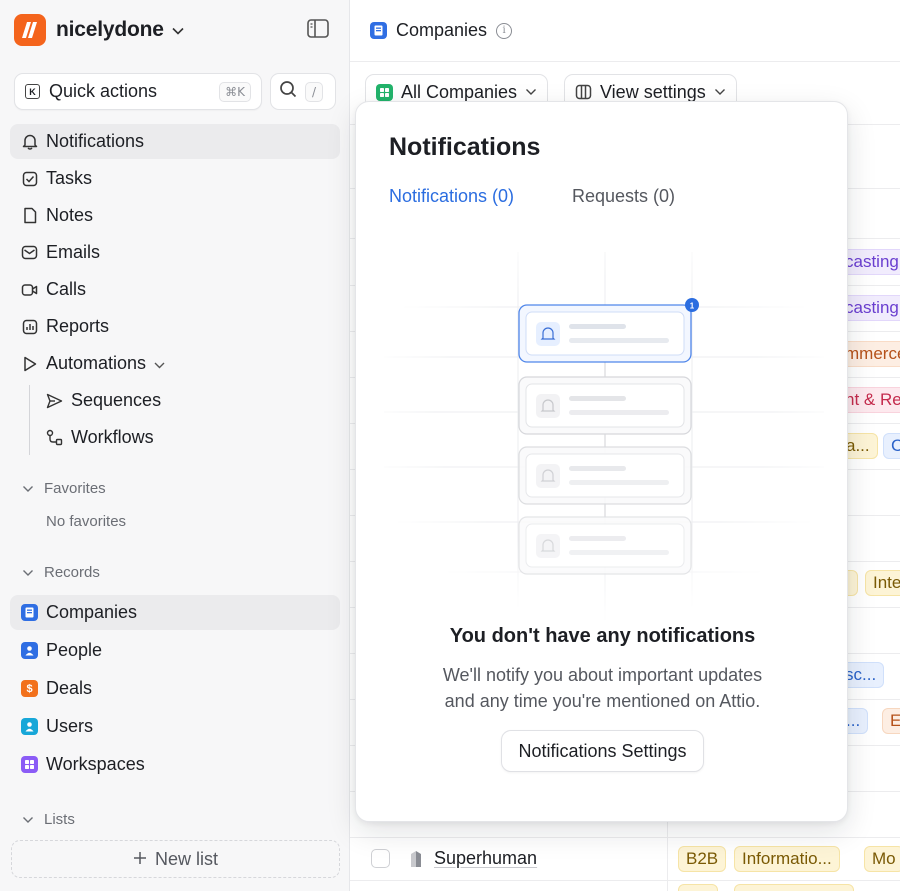  What do you see at coordinates (451, 196) in the screenshot?
I see `tab-notifications: Notifications (0)` at bounding box center [451, 196].